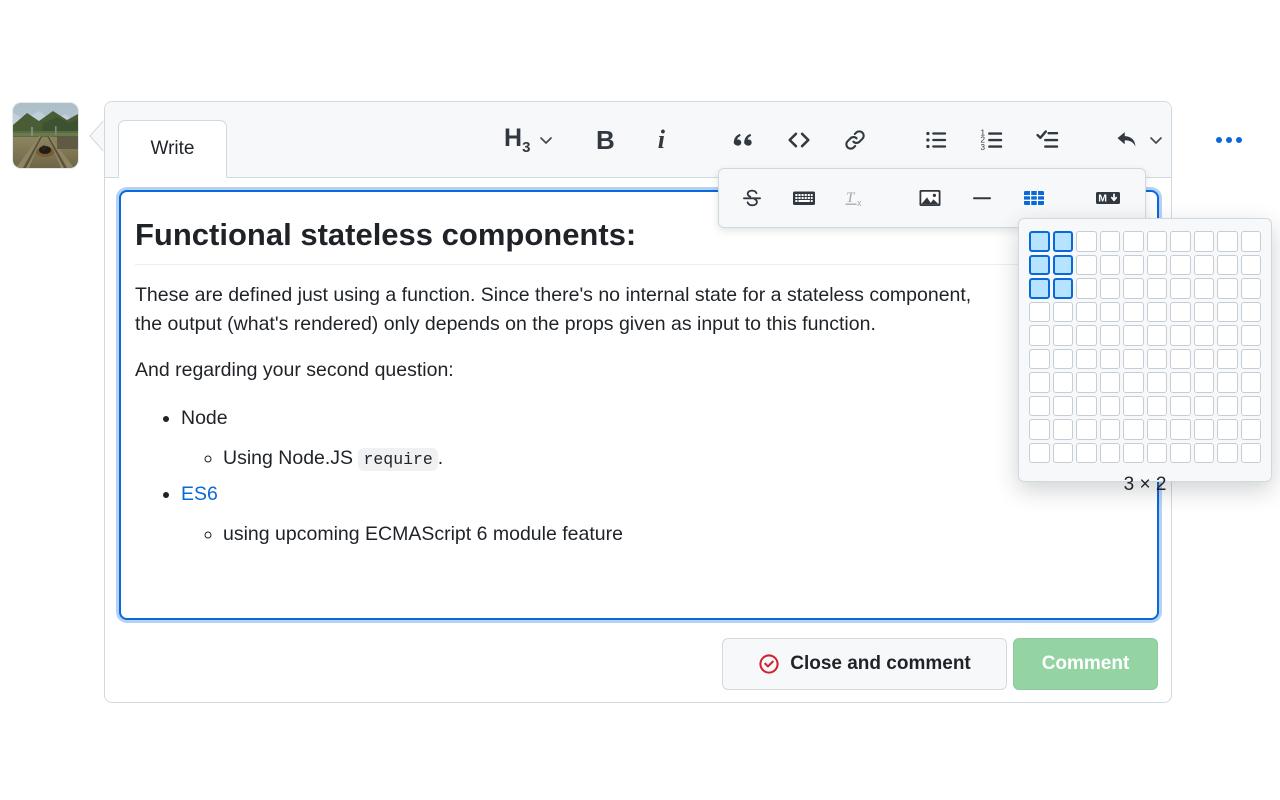 The image size is (1280, 800). Describe the element at coordinates (1049, 140) in the screenshot. I see `task-list-button` at that location.